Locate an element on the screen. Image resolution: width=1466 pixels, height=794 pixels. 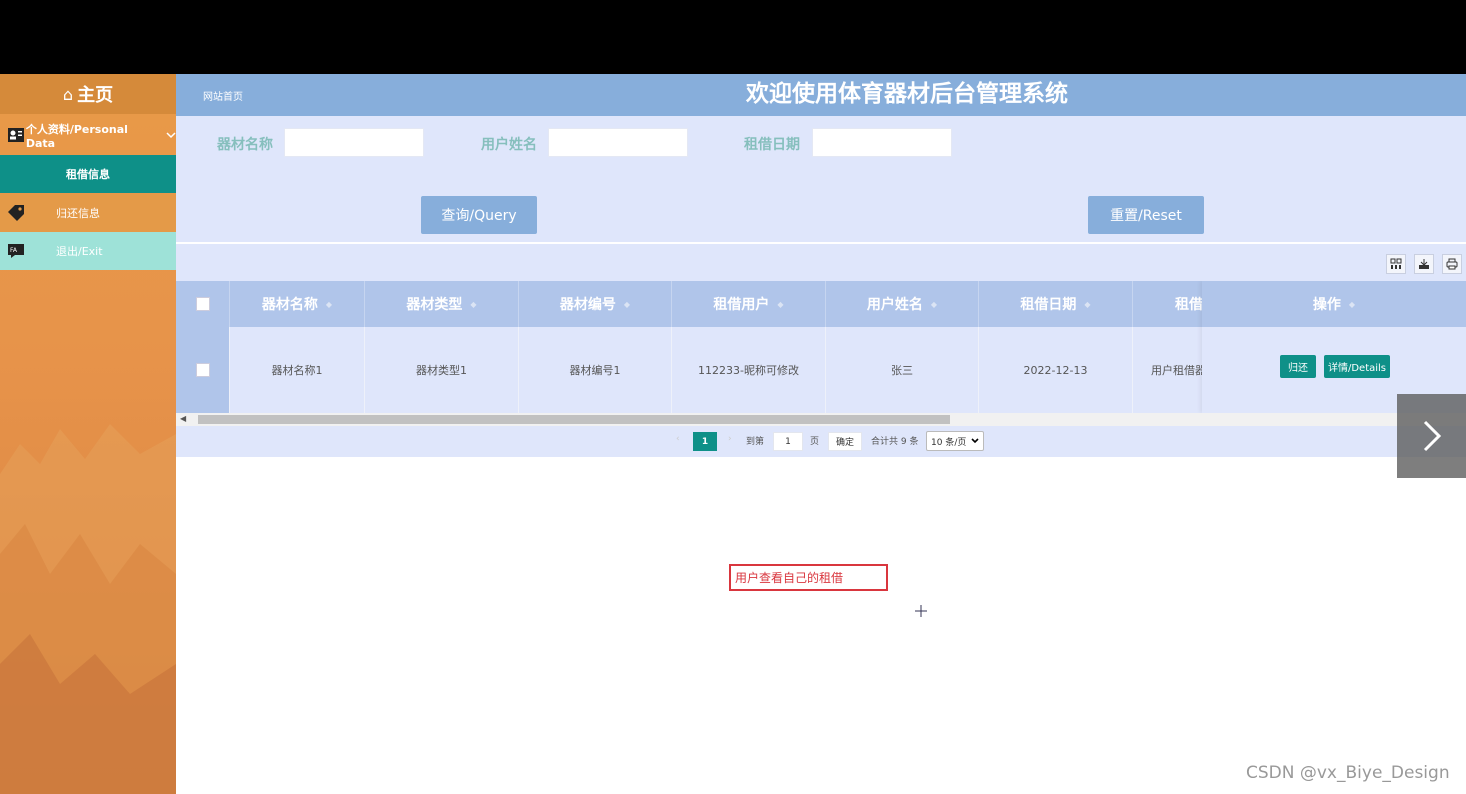
confirm-page-button: 确定 is located at coordinates (845, 441).